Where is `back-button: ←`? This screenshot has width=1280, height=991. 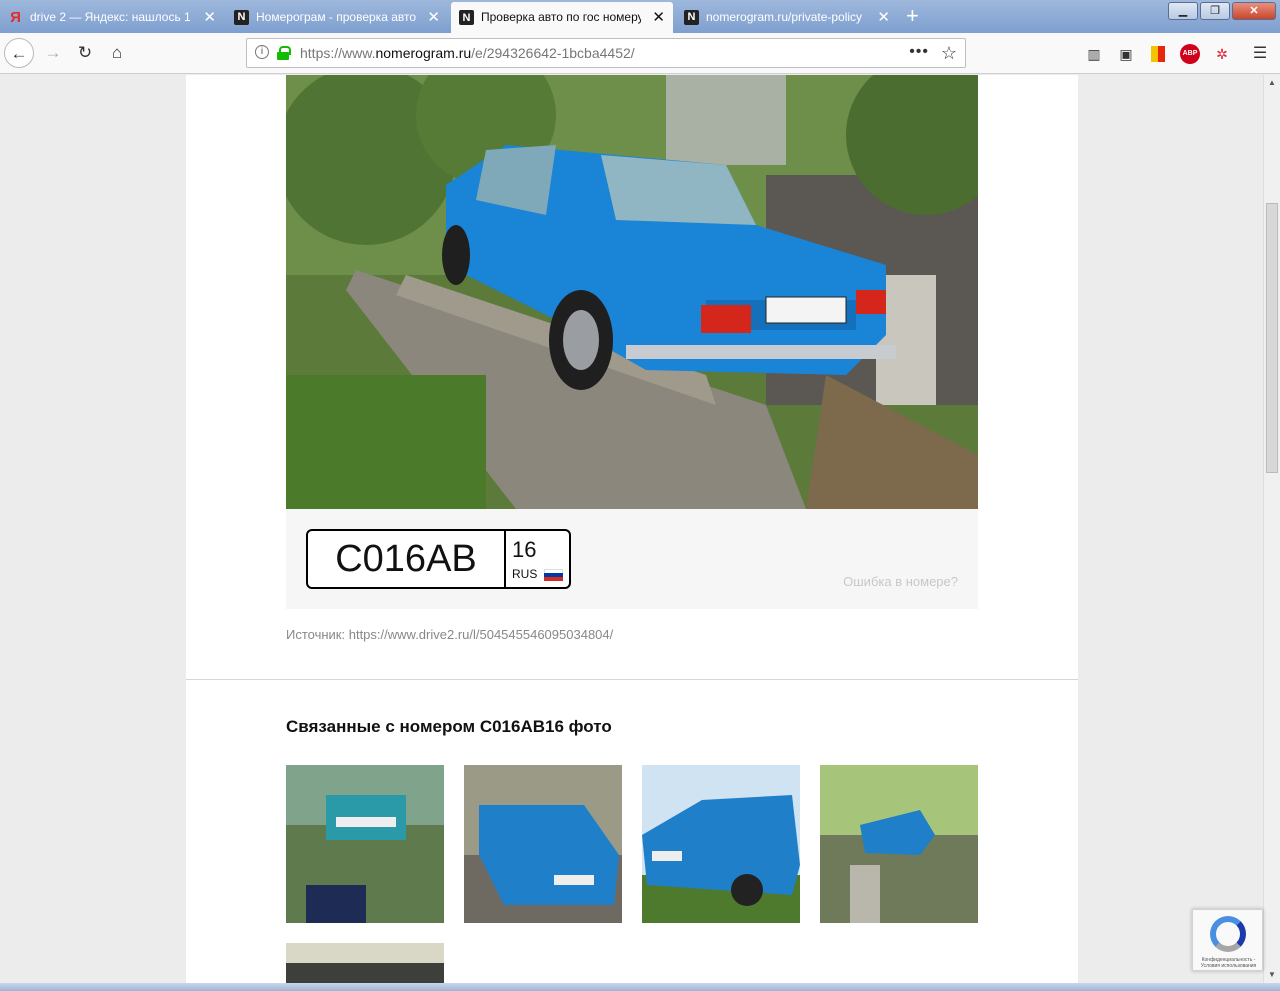
back-button: ← is located at coordinates (19, 53).